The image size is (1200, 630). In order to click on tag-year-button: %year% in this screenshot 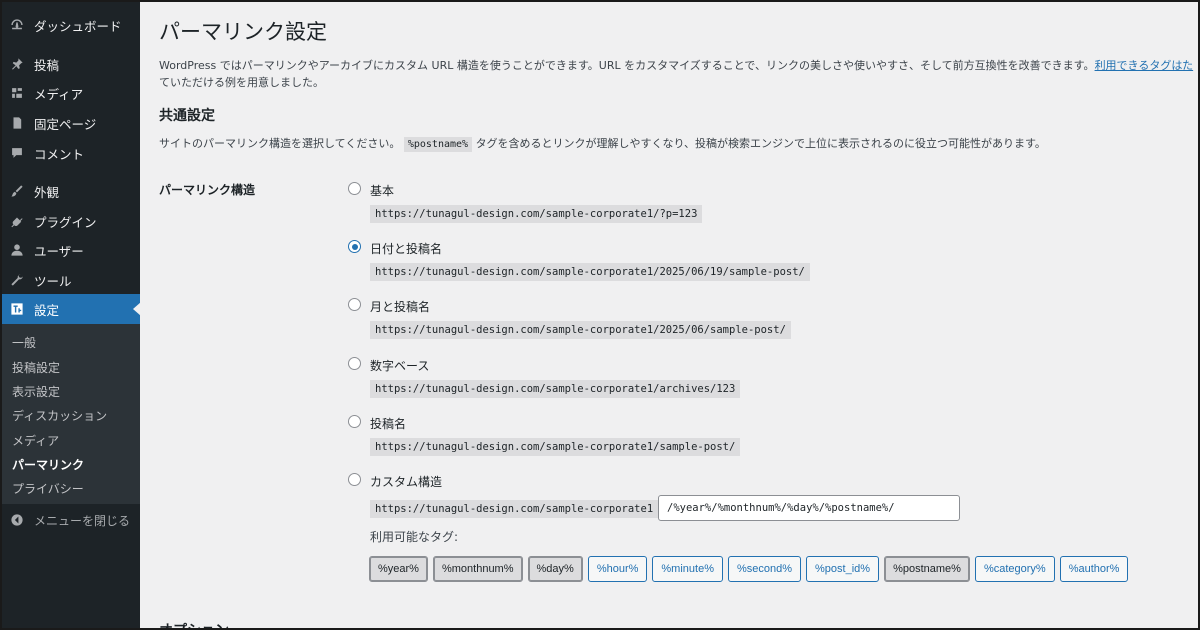, I will do `click(398, 569)`.